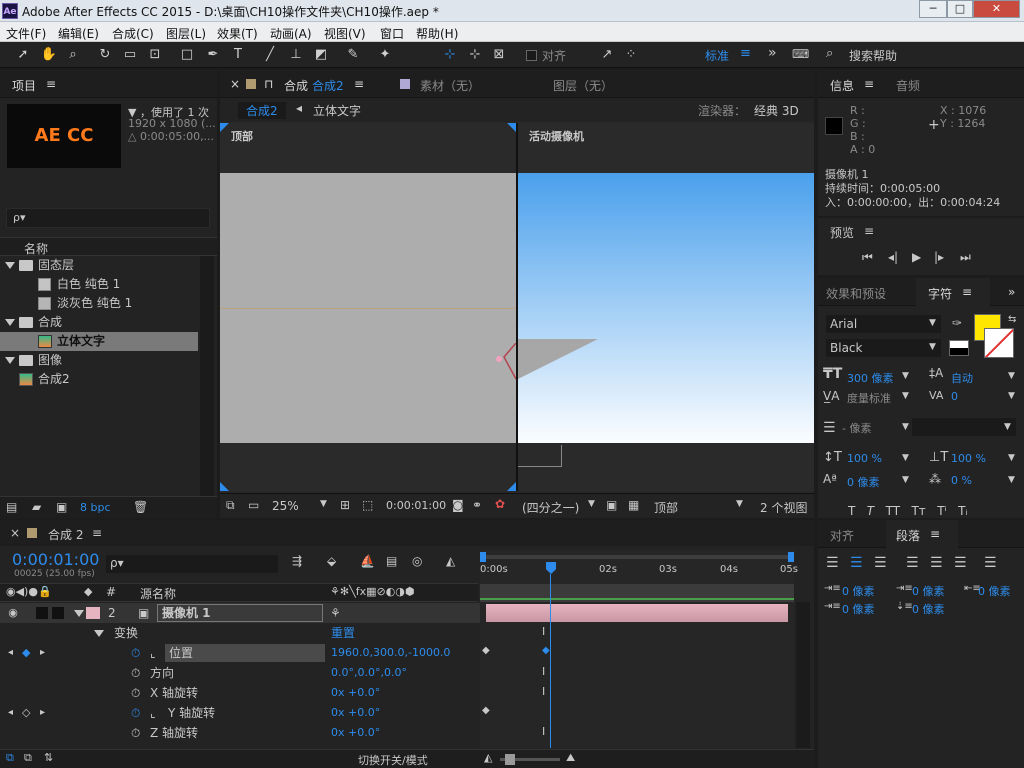 This screenshot has height=768, width=1024. Describe the element at coordinates (345, 505) in the screenshot. I see `region-of-interest-icon: ⊞` at that location.